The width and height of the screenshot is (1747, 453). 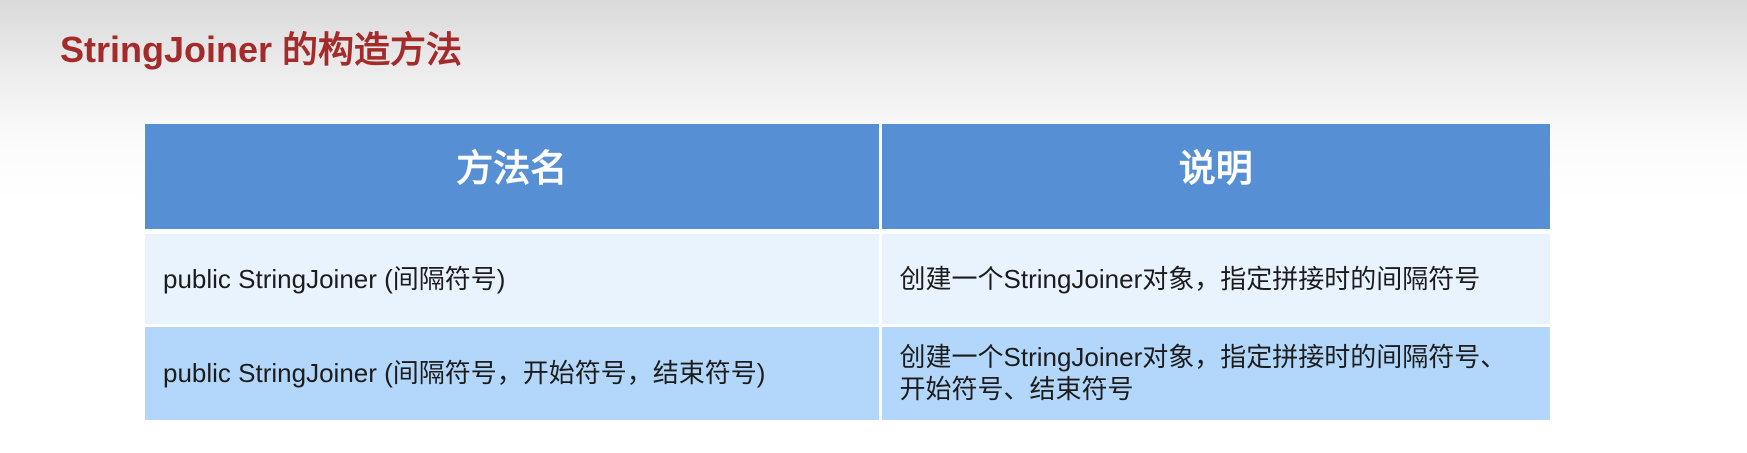 What do you see at coordinates (1215, 179) in the screenshot?
I see `header-description: 说明` at bounding box center [1215, 179].